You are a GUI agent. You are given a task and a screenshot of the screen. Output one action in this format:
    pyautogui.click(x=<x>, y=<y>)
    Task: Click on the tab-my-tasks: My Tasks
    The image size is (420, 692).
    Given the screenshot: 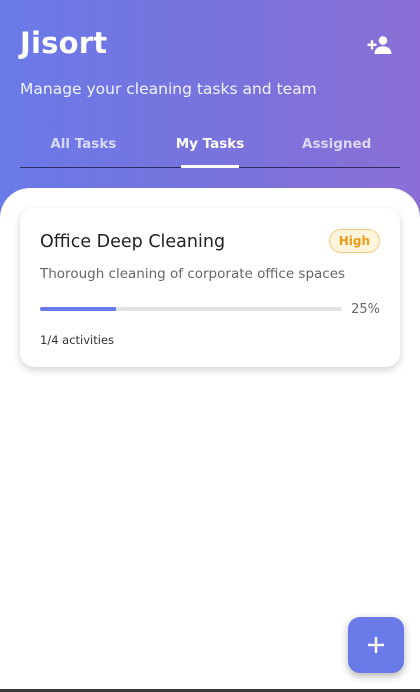 What is the action you would take?
    pyautogui.click(x=210, y=147)
    